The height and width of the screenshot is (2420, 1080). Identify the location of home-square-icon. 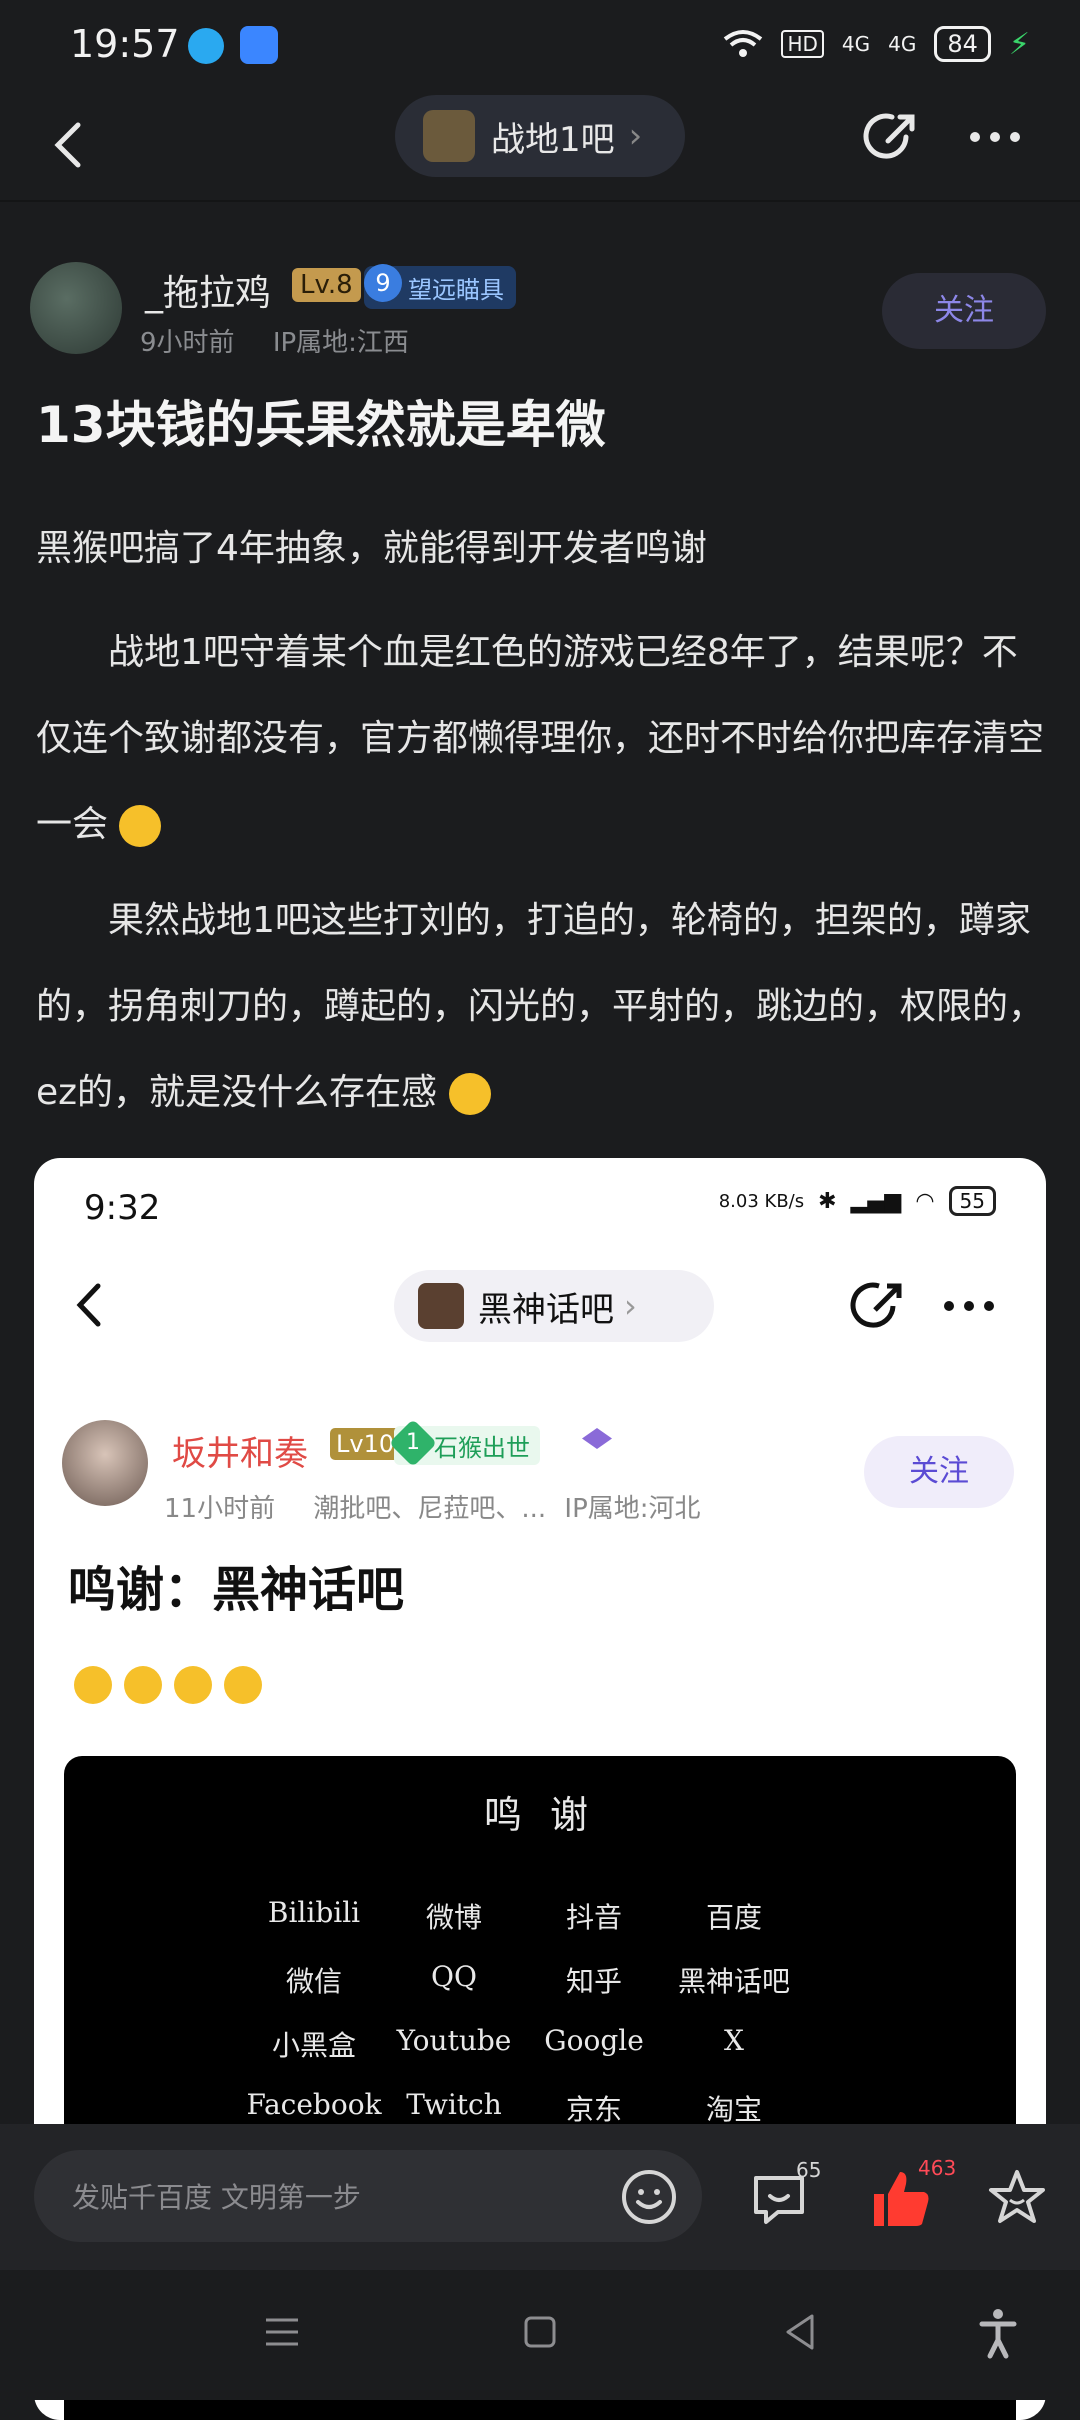
(540, 2332).